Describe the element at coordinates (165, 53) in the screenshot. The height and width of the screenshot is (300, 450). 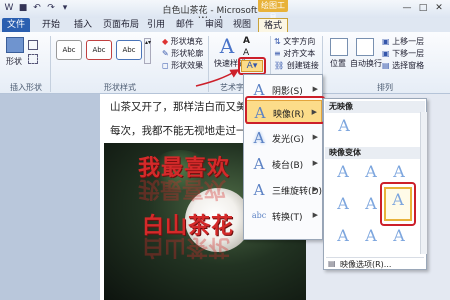
I see `pen-icon: ✎` at that location.